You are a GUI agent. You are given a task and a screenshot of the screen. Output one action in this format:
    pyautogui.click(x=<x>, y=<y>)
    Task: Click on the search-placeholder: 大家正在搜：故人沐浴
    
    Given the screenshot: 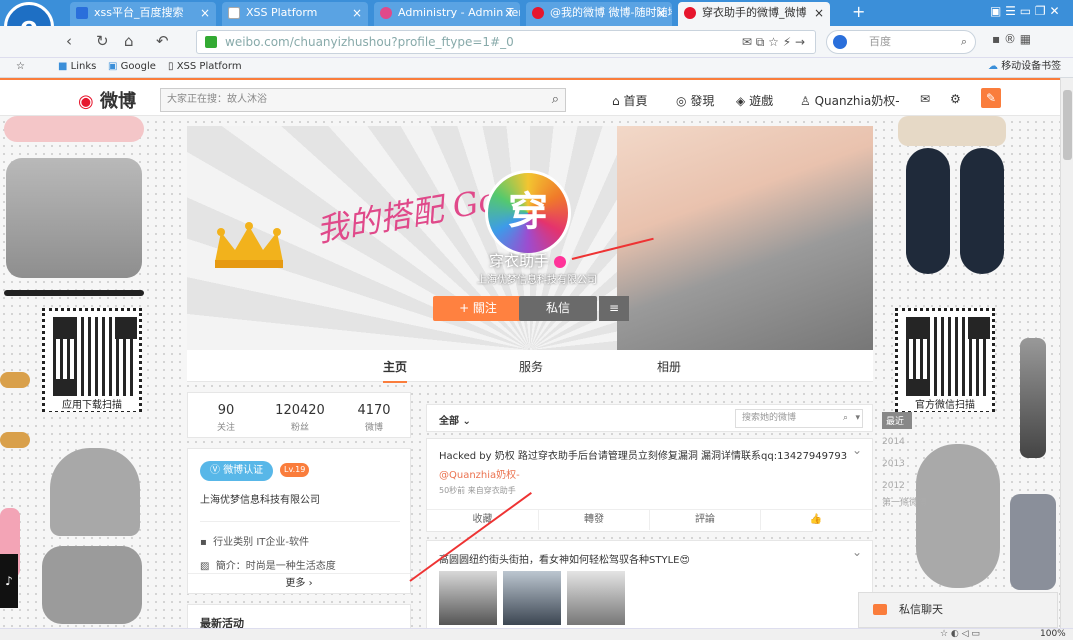 What is the action you would take?
    pyautogui.click(x=217, y=99)
    